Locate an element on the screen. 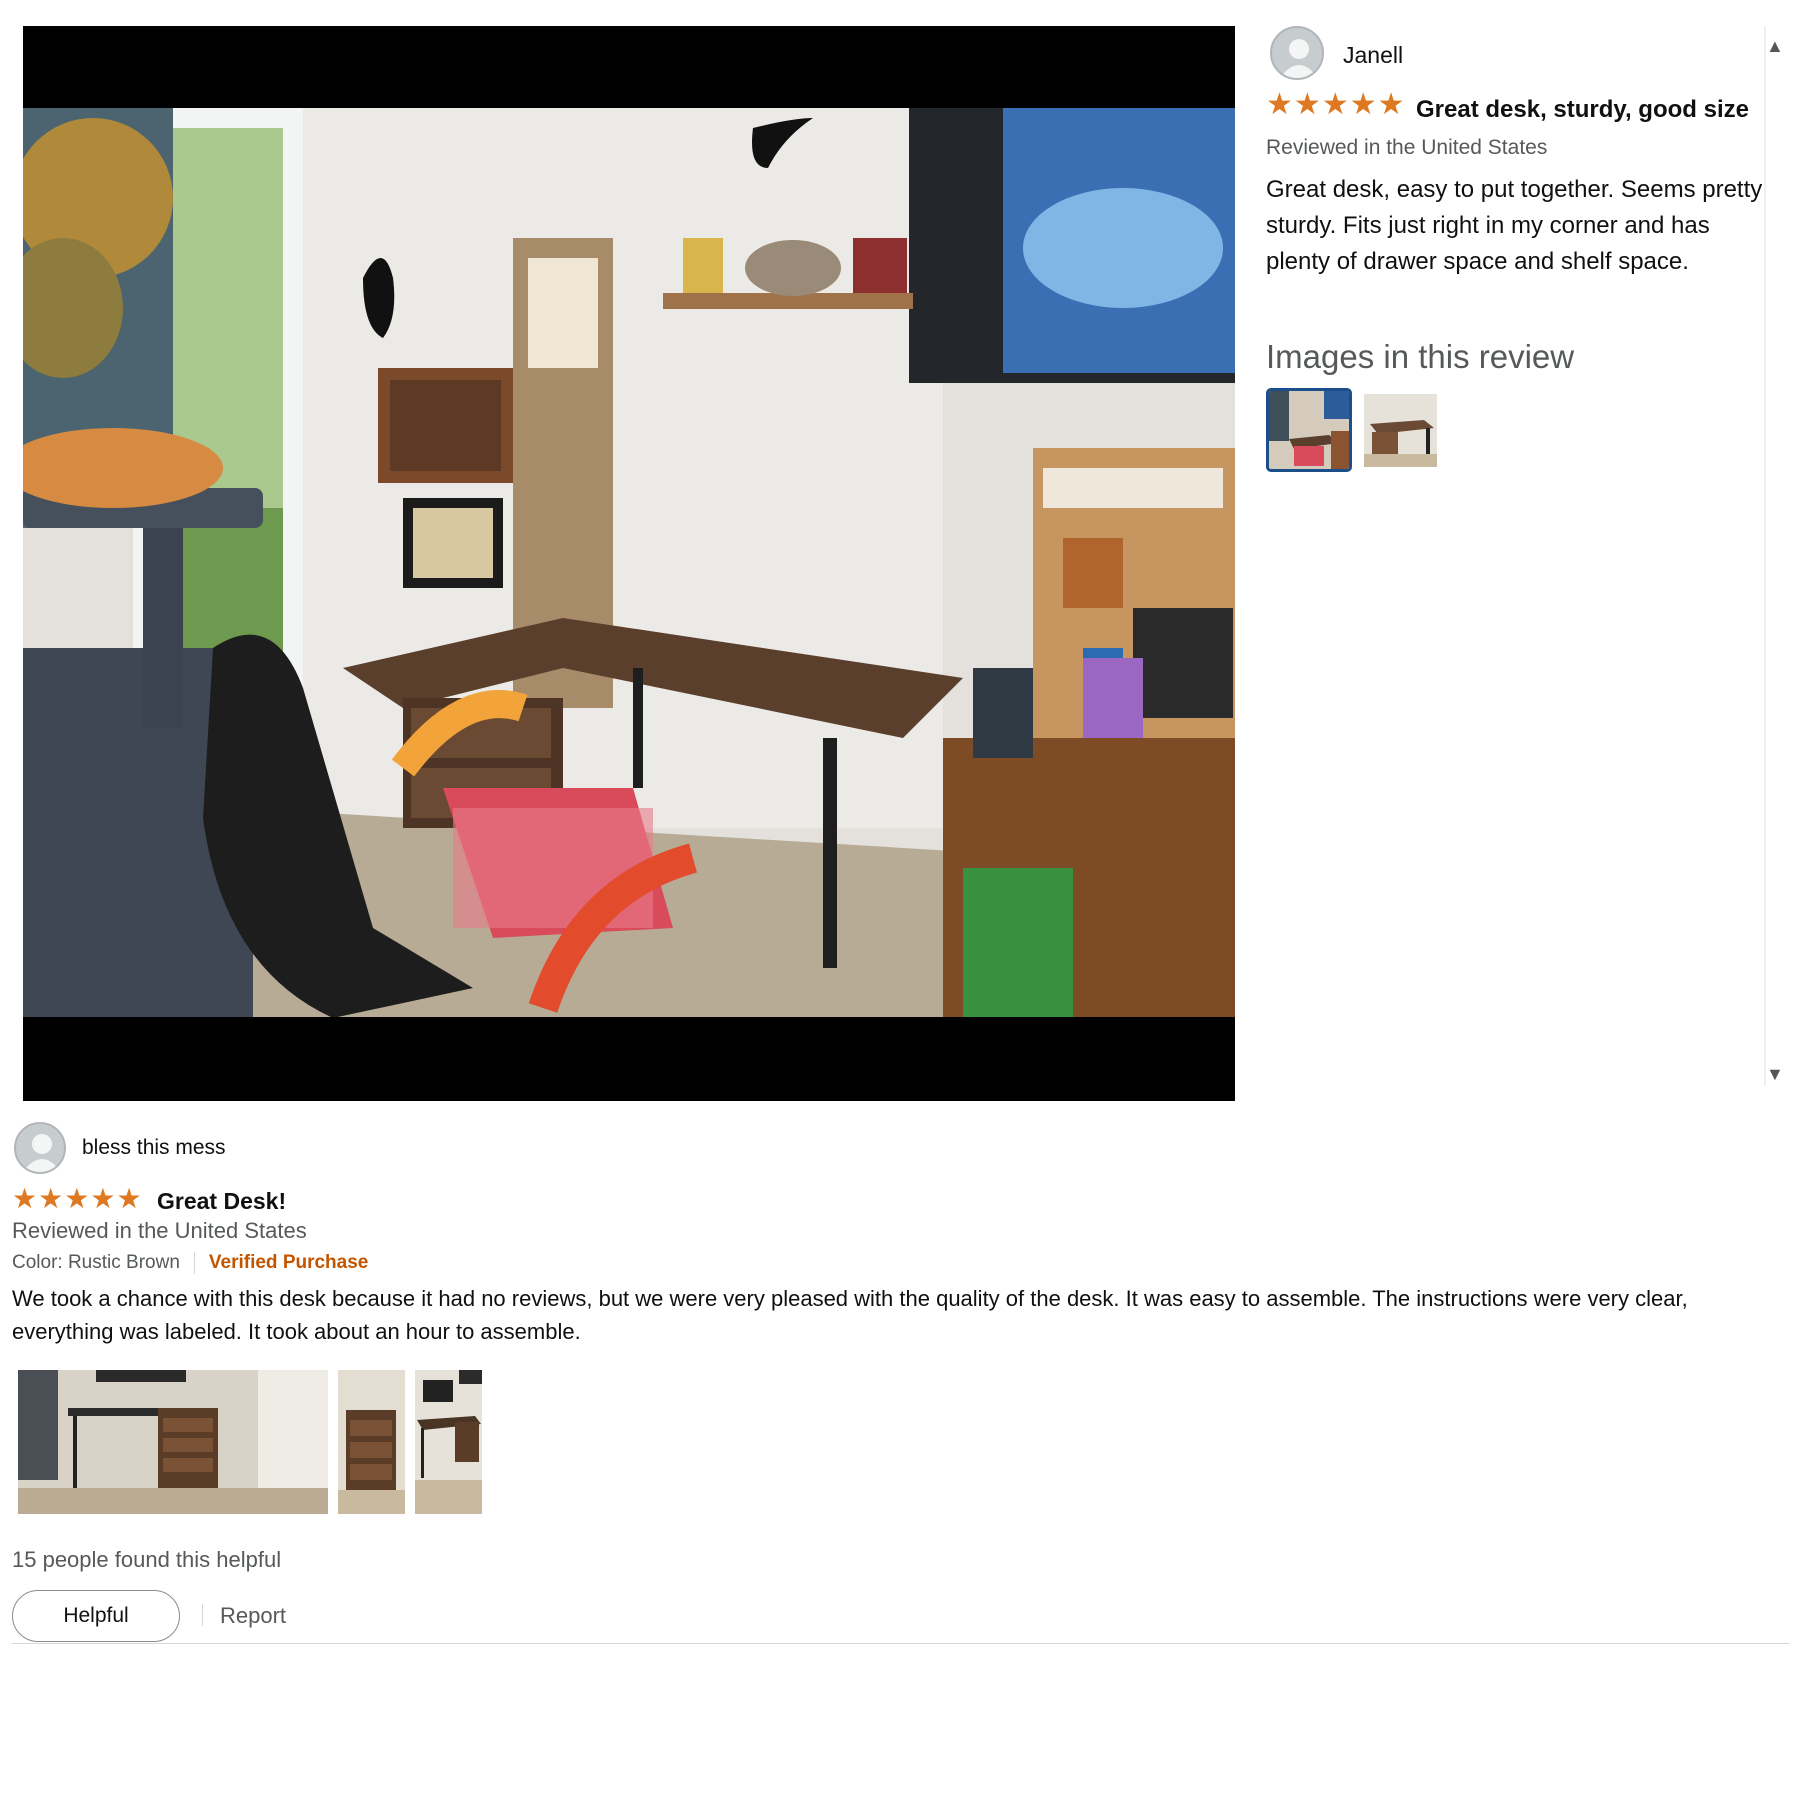  helpful-count: 15 people found this helpful is located at coordinates (147, 1559).